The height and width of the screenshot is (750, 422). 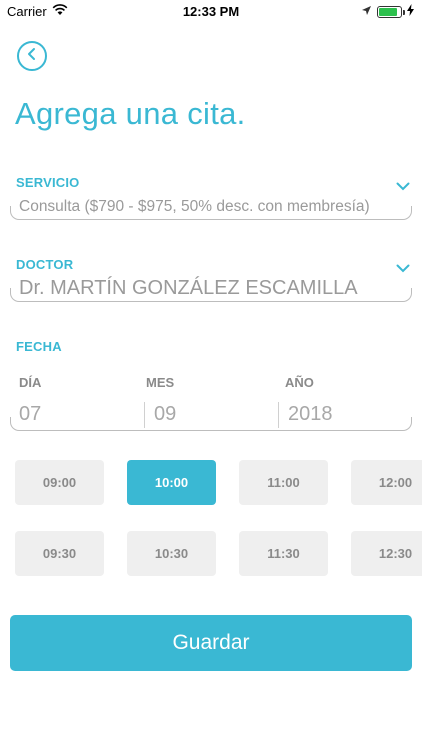 I want to click on servicio-chevron-down-icon, so click(x=403, y=187).